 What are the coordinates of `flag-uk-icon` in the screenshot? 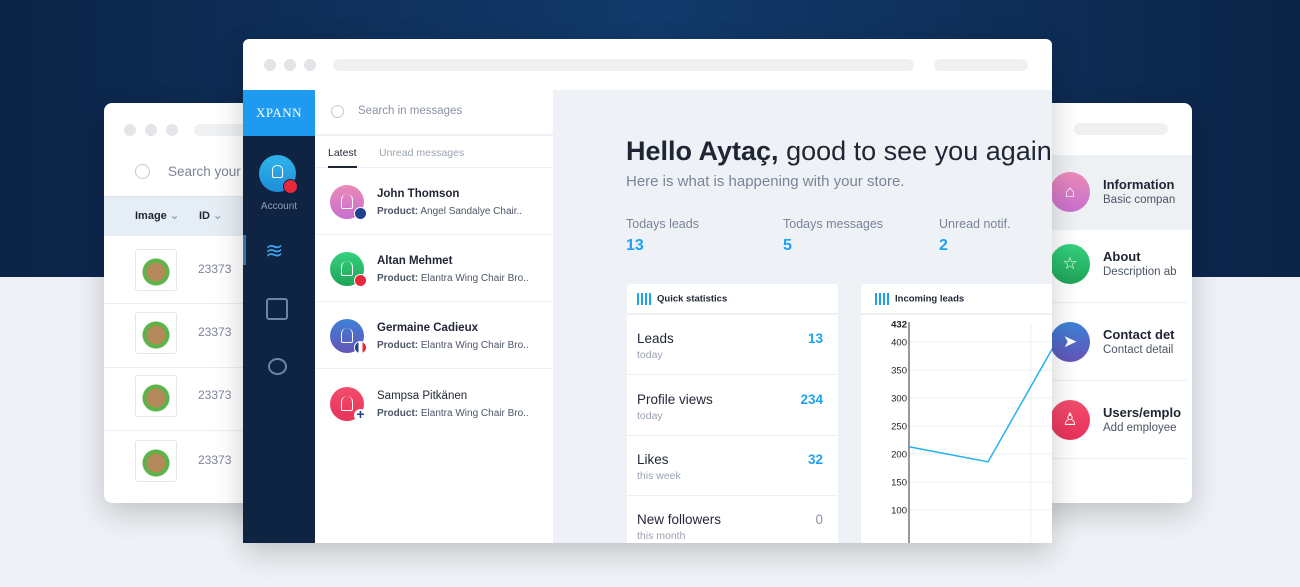 It's located at (360, 213).